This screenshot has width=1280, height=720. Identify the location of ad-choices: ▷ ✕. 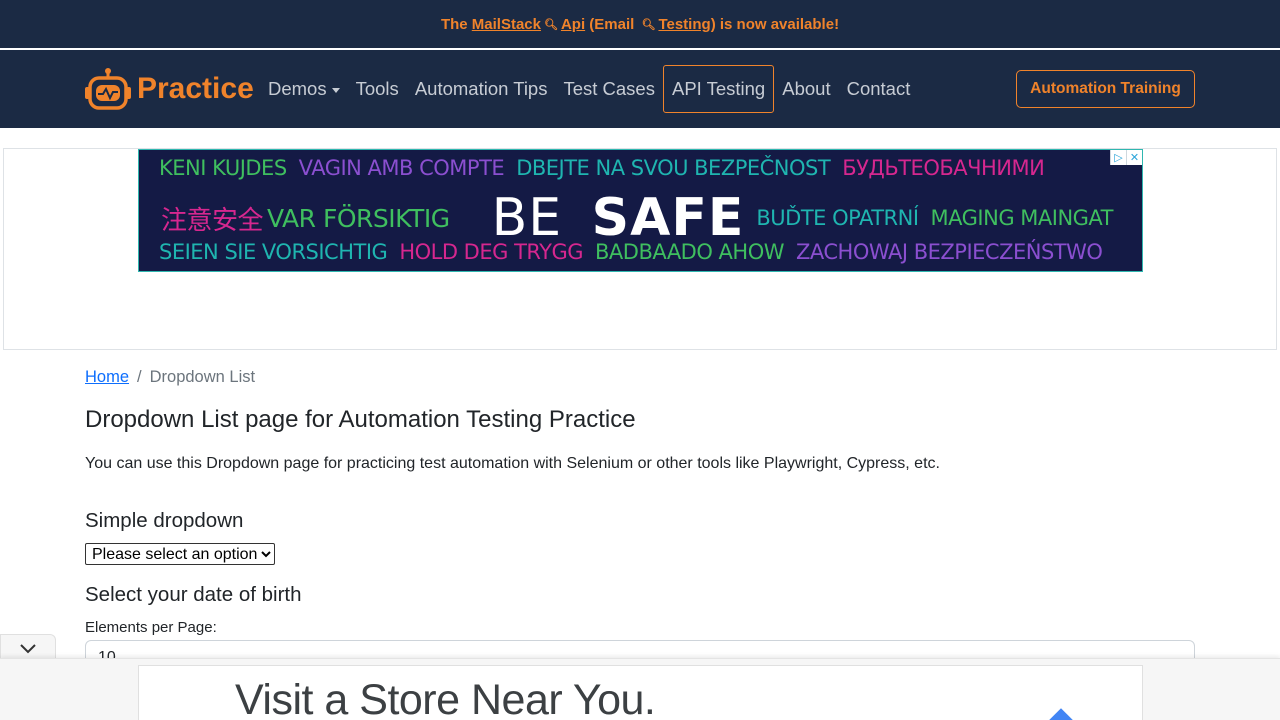
(1126, 157).